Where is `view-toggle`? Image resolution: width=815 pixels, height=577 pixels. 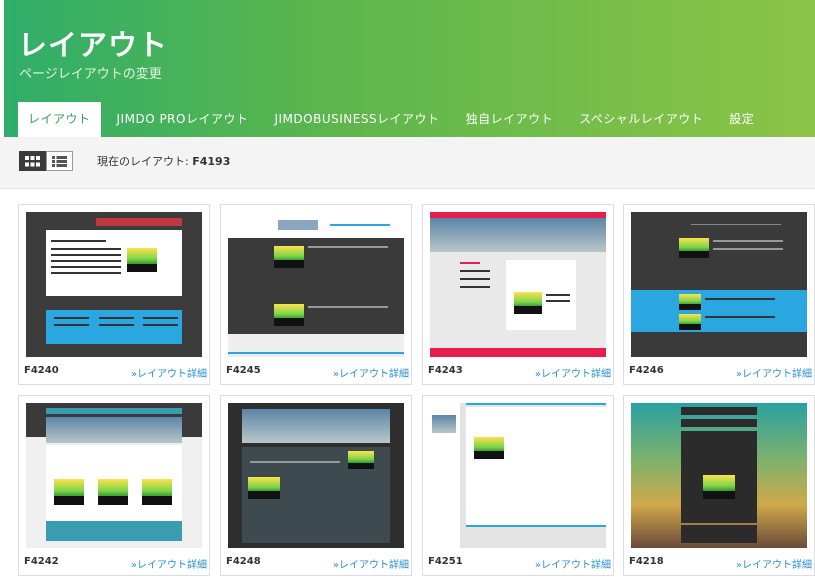
view-toggle is located at coordinates (46, 161).